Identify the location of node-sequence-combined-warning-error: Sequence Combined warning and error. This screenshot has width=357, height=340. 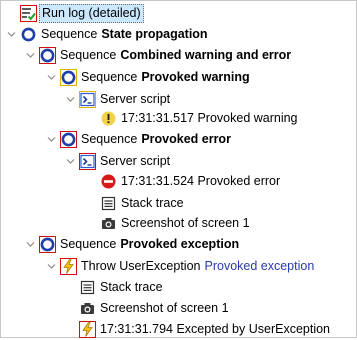
(178, 55).